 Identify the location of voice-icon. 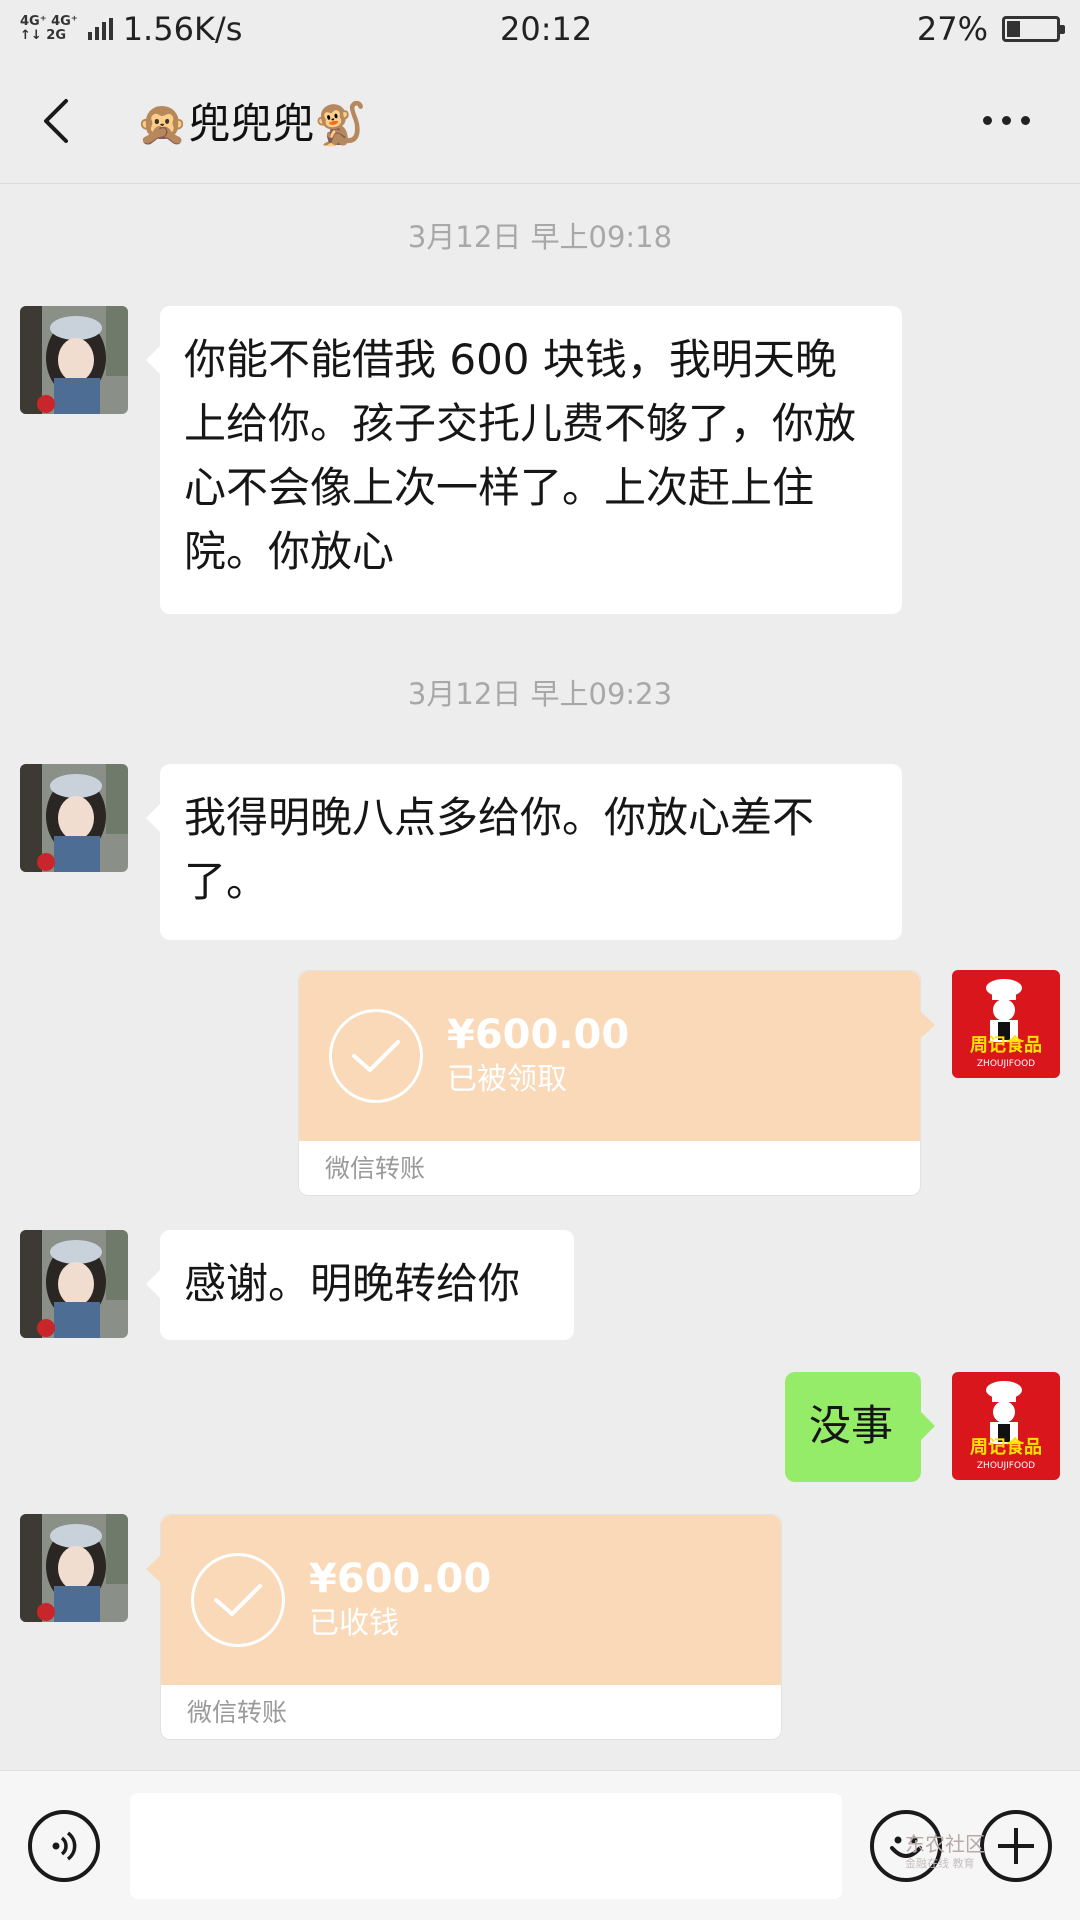
(64, 1846).